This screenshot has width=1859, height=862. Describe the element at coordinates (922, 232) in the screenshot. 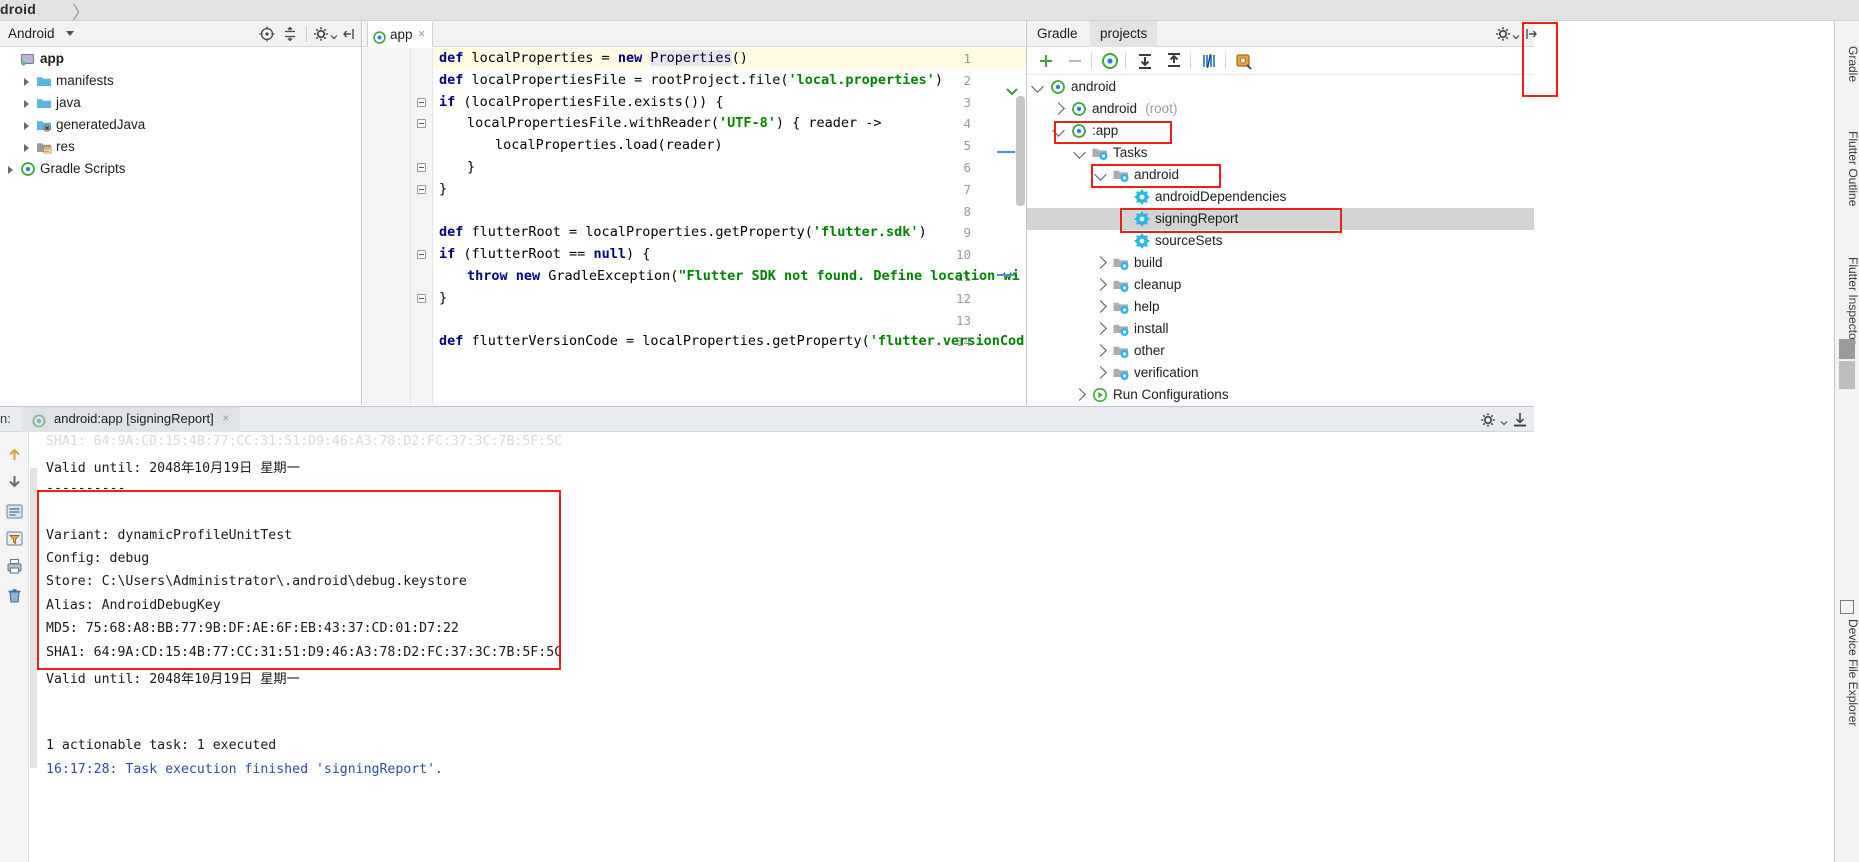

I see `code-token: )` at that location.